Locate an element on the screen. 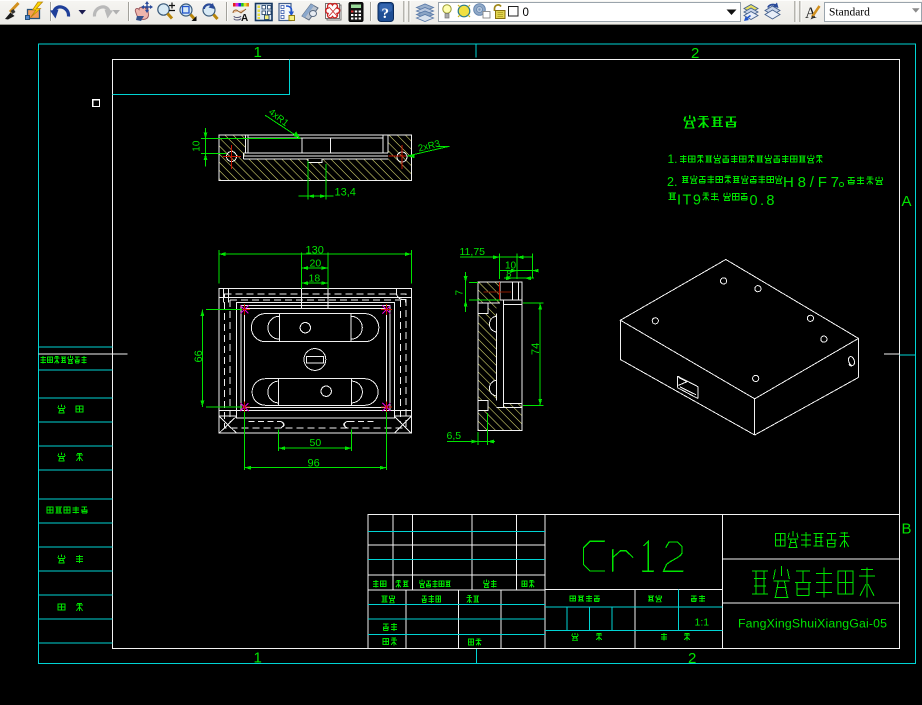 The image size is (922, 705). svg-text: 0.8 is located at coordinates (762, 201).